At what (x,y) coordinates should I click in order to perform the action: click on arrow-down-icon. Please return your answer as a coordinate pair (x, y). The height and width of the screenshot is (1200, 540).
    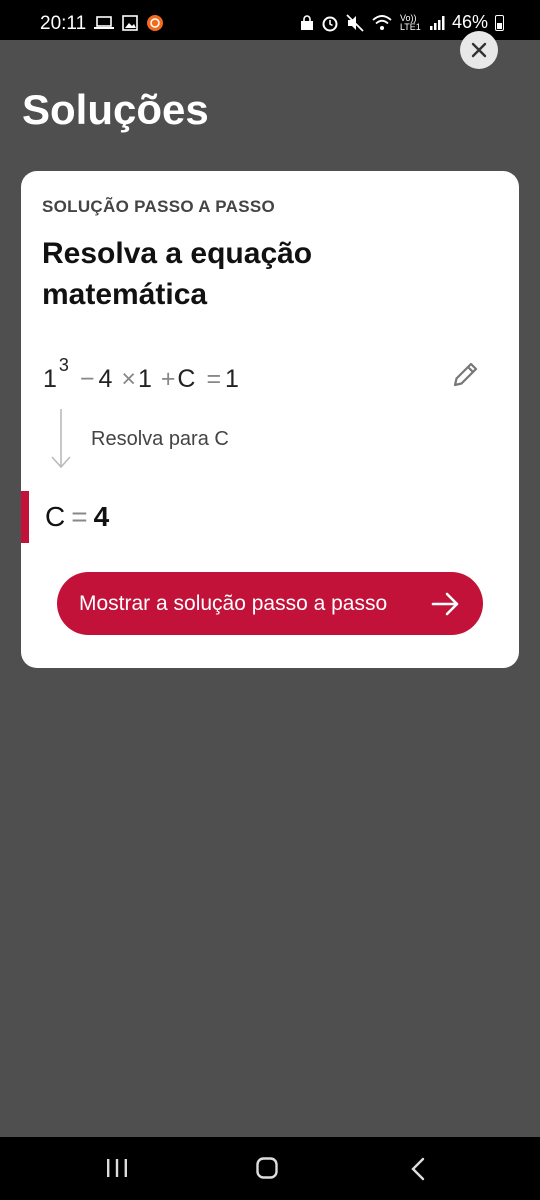
    Looking at the image, I should click on (61, 439).